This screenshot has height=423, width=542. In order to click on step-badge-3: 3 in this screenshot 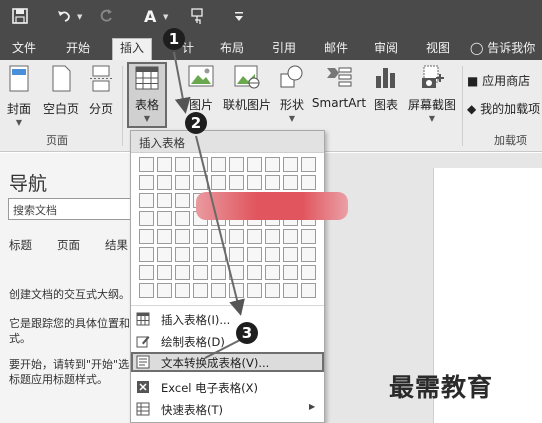, I will do `click(247, 333)`.